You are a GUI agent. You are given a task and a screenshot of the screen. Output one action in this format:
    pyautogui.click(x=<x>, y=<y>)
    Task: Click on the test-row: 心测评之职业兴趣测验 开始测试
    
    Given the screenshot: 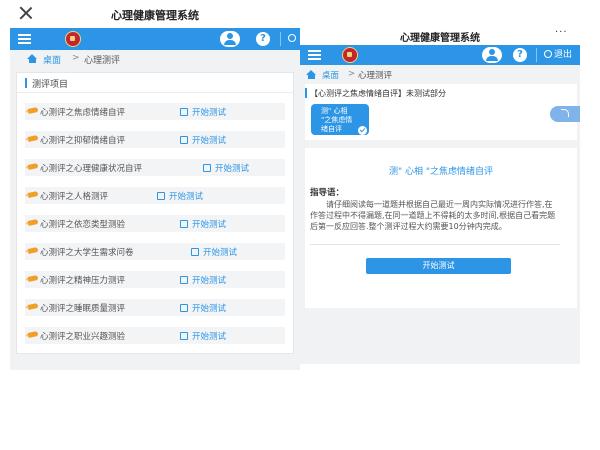 What is the action you would take?
    pyautogui.click(x=155, y=335)
    